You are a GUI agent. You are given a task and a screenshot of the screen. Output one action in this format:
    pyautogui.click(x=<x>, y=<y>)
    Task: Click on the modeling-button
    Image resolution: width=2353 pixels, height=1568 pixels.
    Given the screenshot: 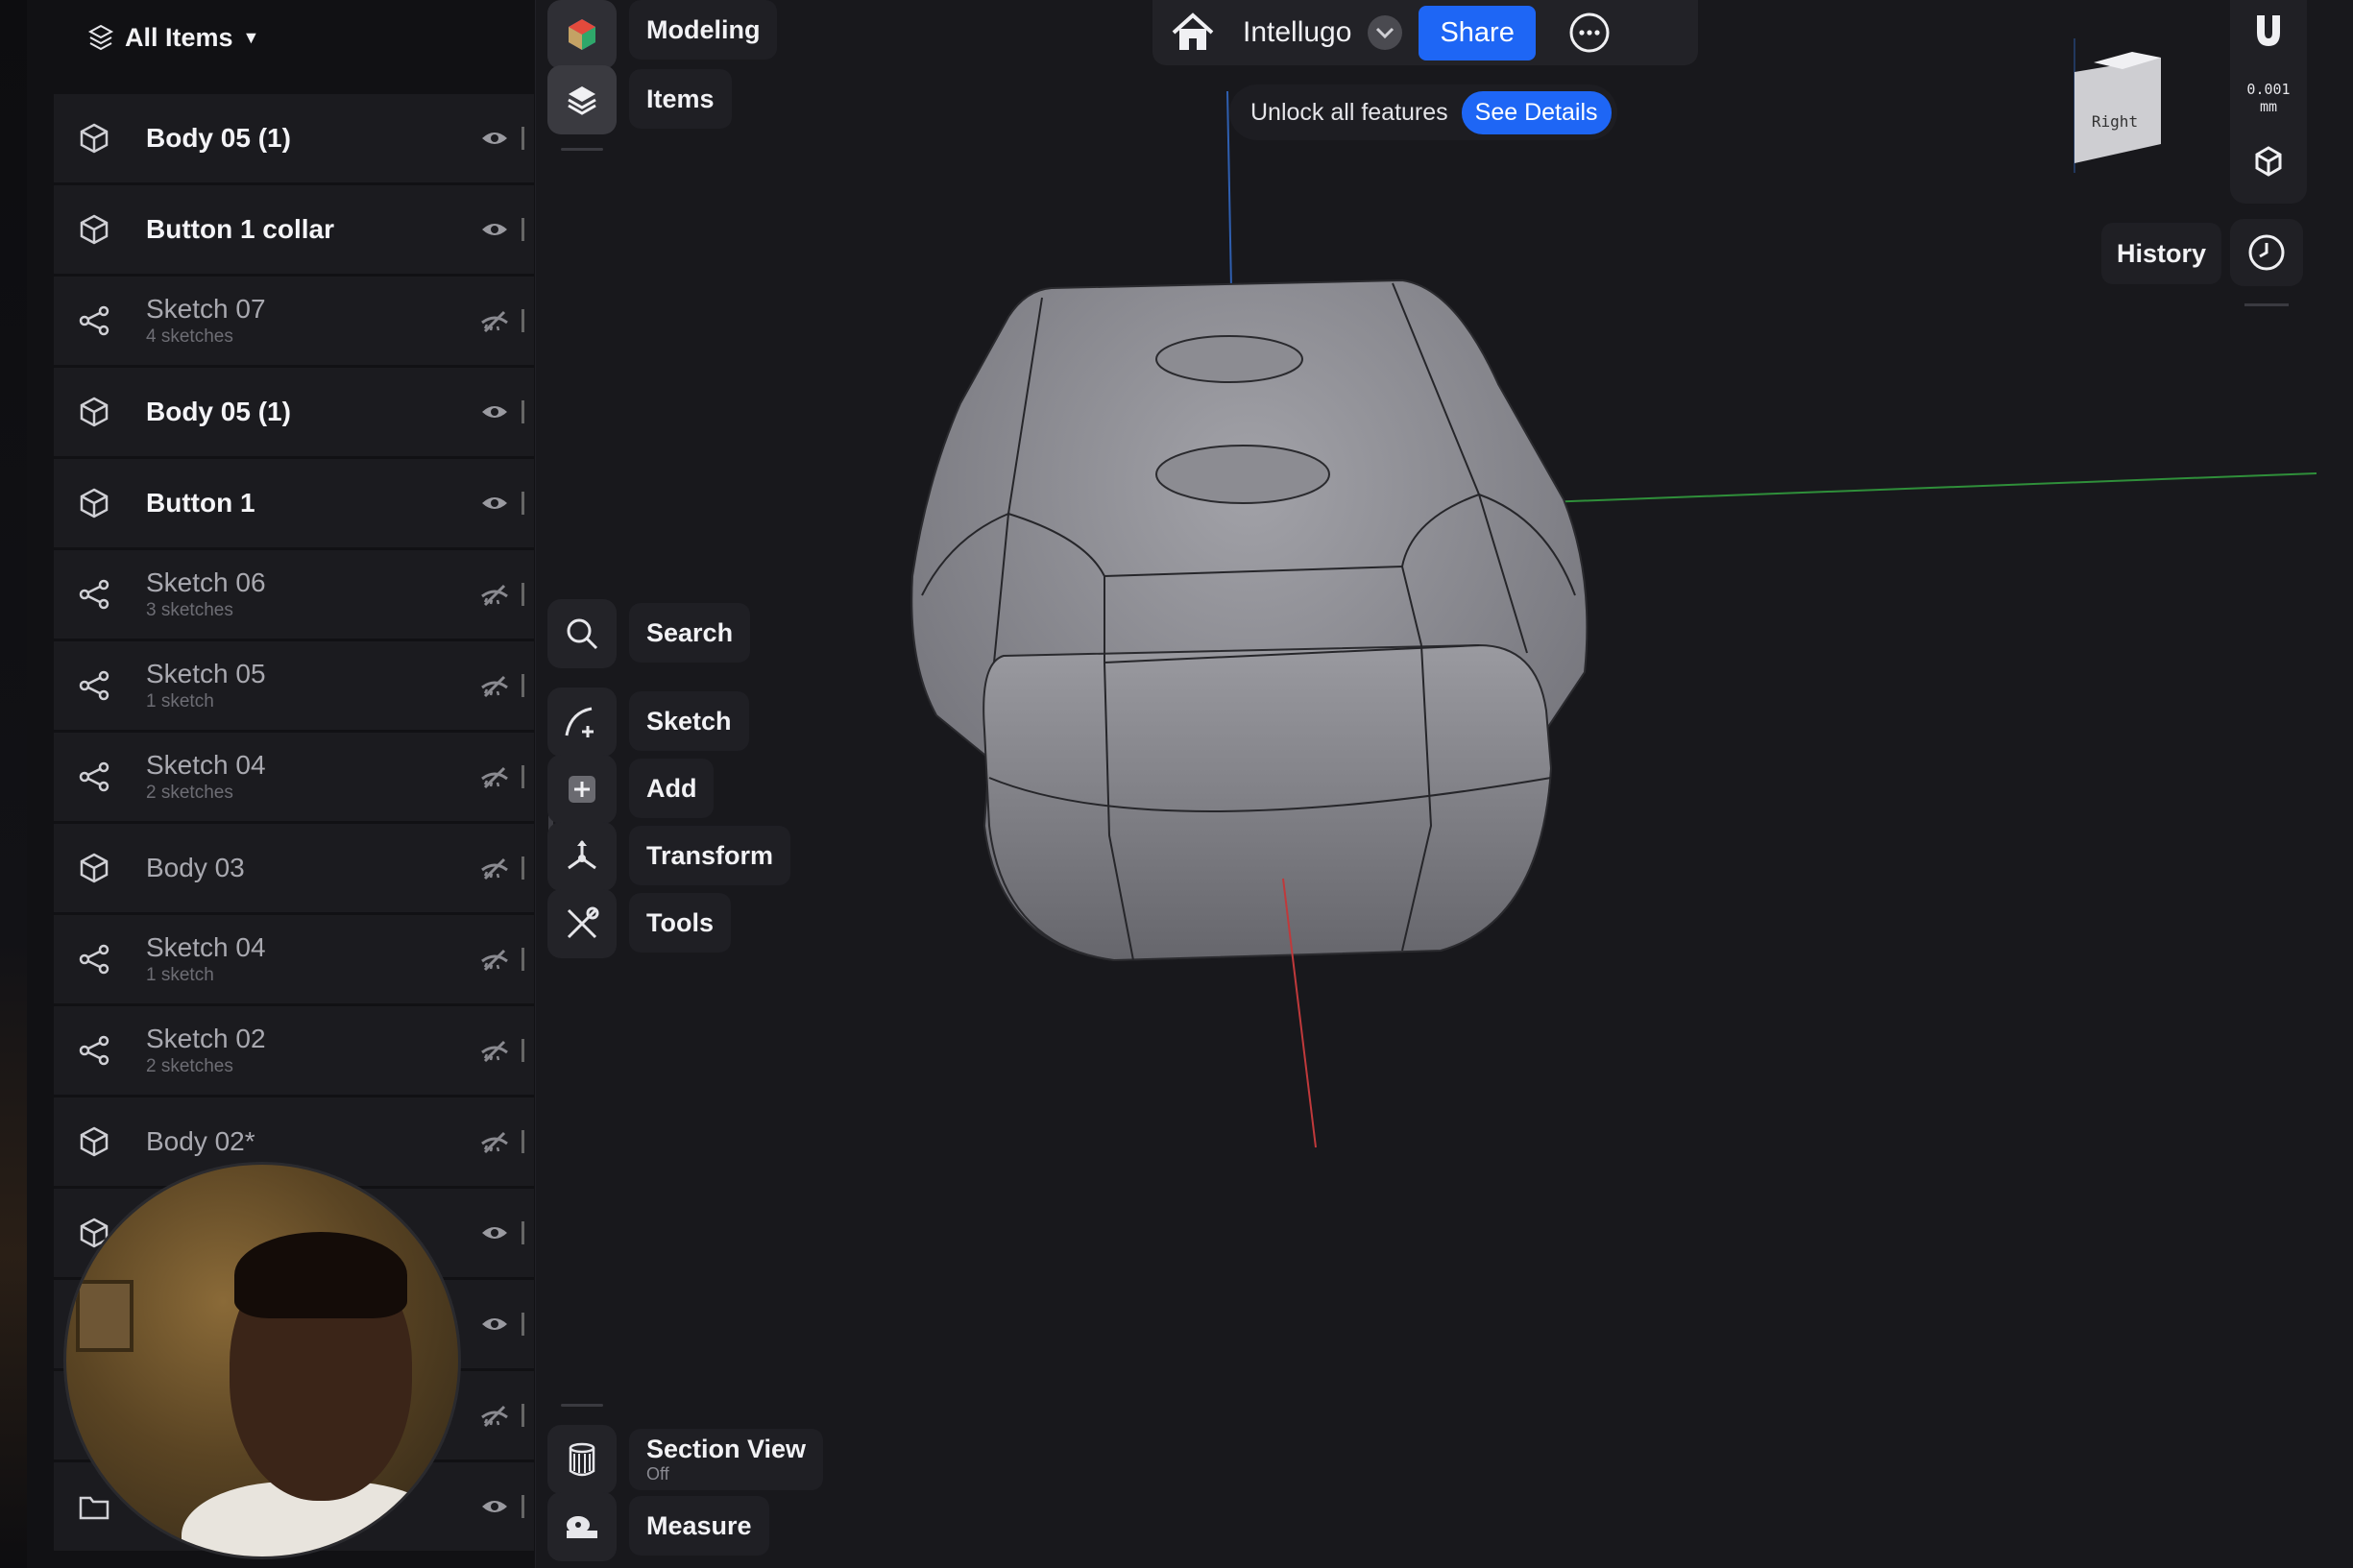 What is the action you would take?
    pyautogui.click(x=582, y=34)
    